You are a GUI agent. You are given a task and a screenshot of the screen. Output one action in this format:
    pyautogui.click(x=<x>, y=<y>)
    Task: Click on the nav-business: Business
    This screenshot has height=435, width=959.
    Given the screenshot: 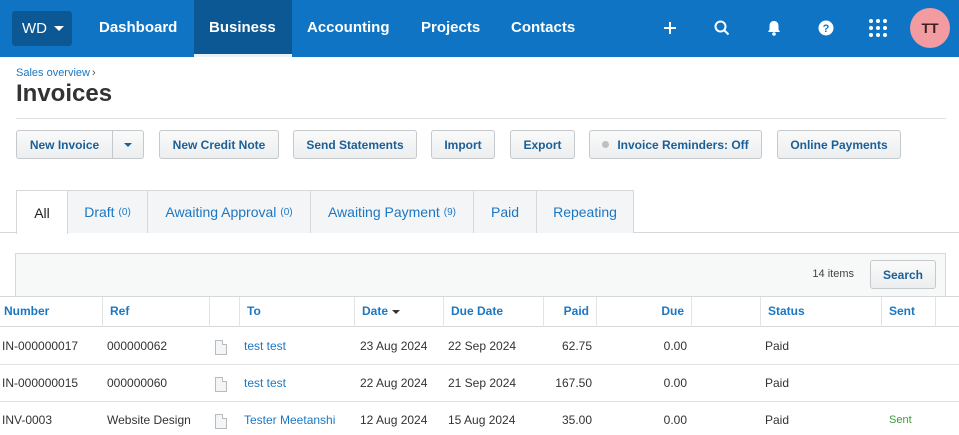 What is the action you would take?
    pyautogui.click(x=243, y=28)
    